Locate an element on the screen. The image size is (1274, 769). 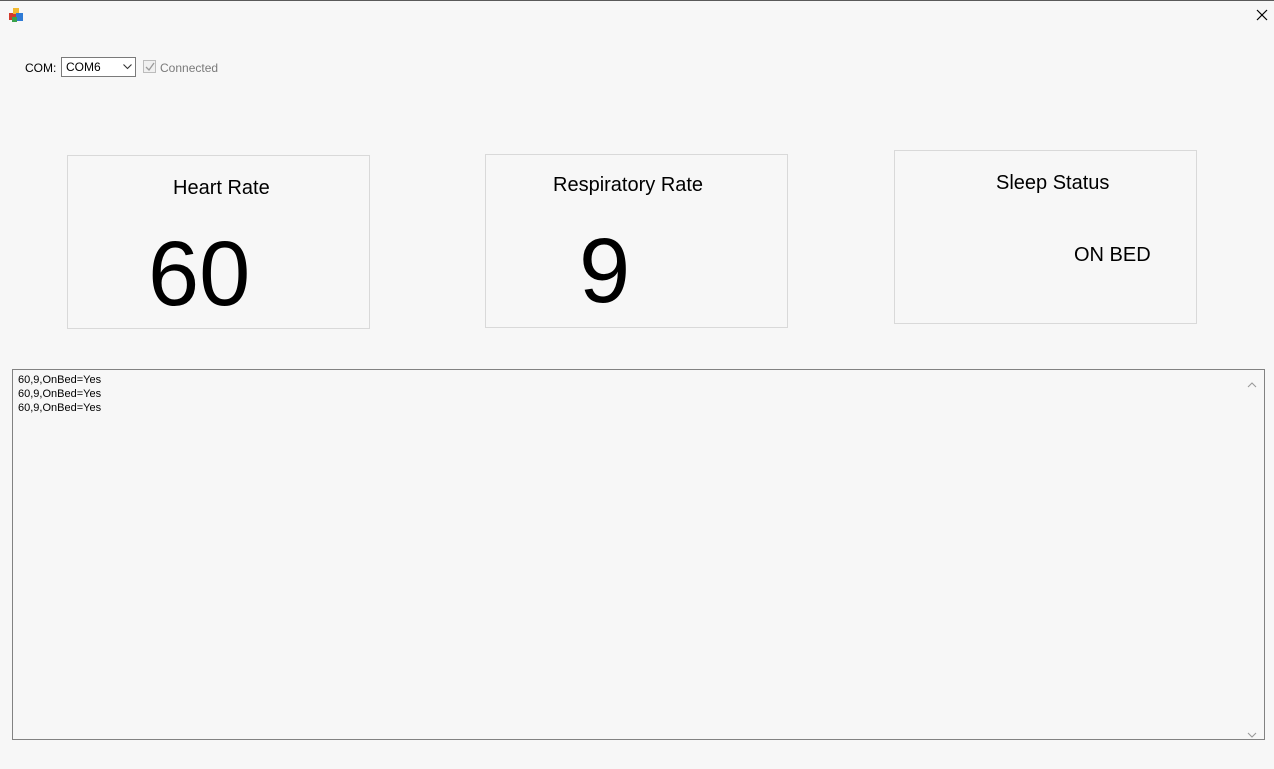
com-port-value: COM6 is located at coordinates (83, 67).